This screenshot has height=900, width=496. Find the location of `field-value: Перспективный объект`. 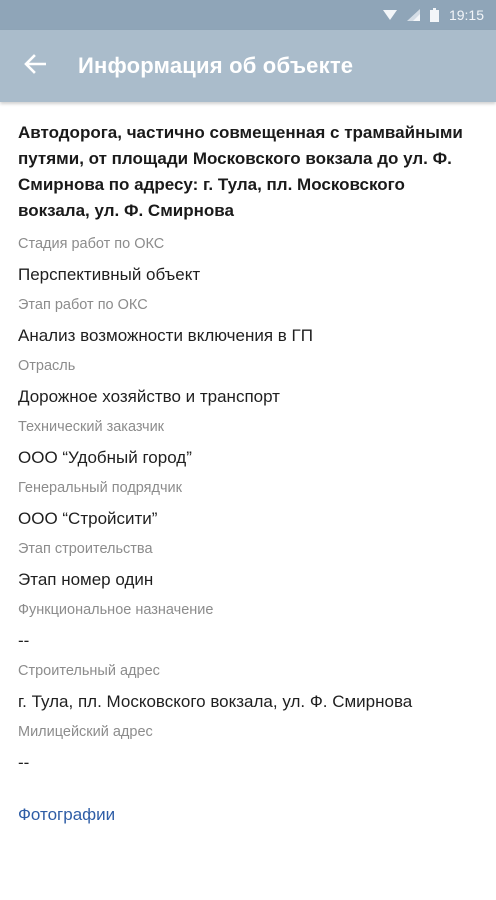

field-value: Перспективный объект is located at coordinates (109, 274).